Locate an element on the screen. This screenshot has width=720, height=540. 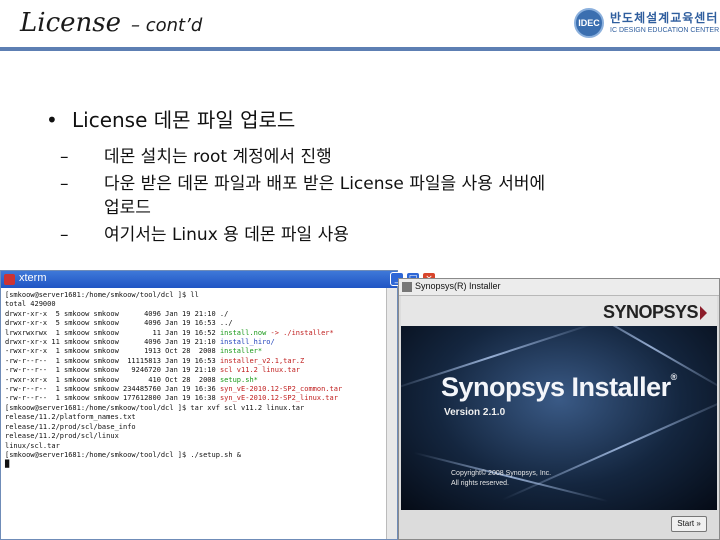
terminal-text: total 429000 is located at coordinates (30, 304).